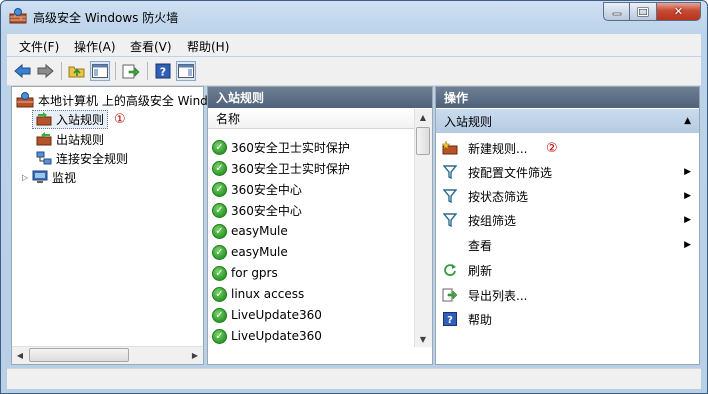 The image size is (708, 394). Describe the element at coordinates (120, 119) in the screenshot. I see `annotation-marker-1: ①` at that location.